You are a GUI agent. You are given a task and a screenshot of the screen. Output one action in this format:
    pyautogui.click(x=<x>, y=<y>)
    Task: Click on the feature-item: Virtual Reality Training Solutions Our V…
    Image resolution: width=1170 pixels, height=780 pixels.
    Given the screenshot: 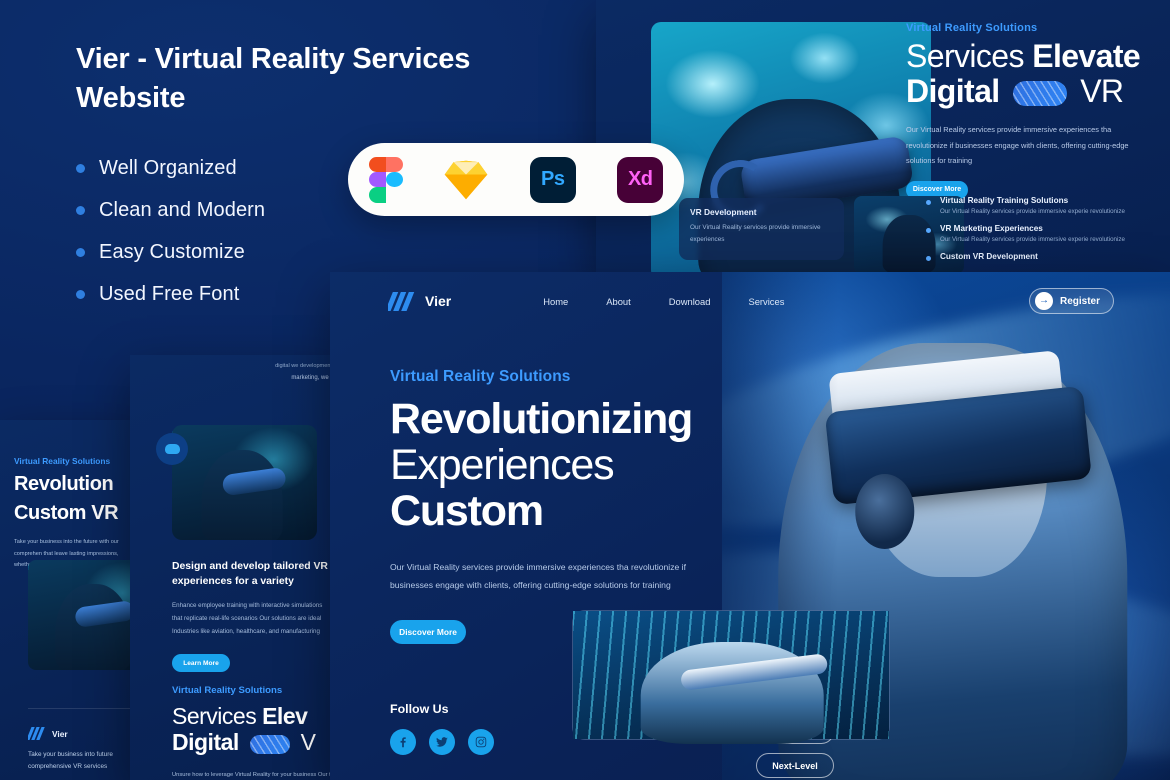 What is the action you would take?
    pyautogui.click(x=1044, y=205)
    